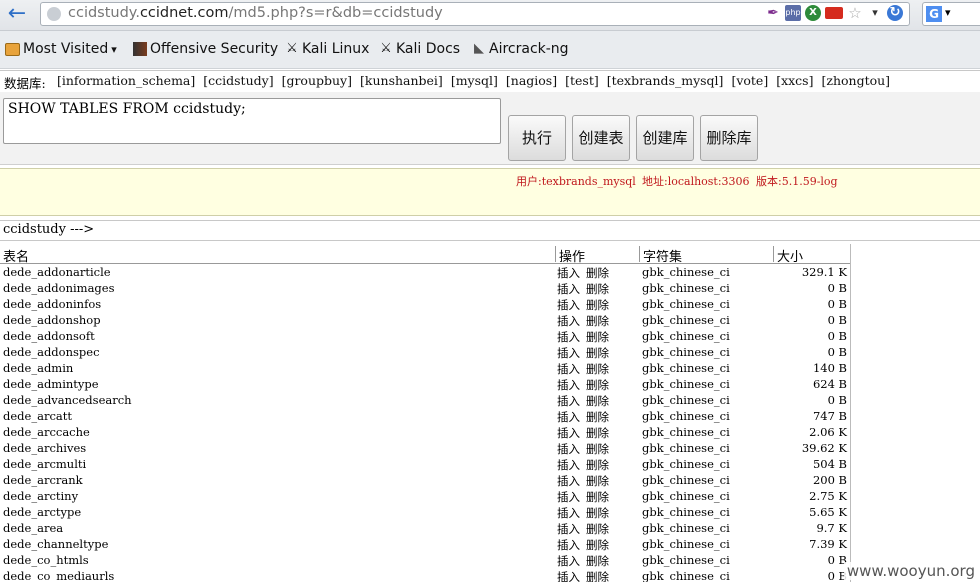  Describe the element at coordinates (67, 400) in the screenshot. I see `table-name-link: dede_advancedsearch` at that location.